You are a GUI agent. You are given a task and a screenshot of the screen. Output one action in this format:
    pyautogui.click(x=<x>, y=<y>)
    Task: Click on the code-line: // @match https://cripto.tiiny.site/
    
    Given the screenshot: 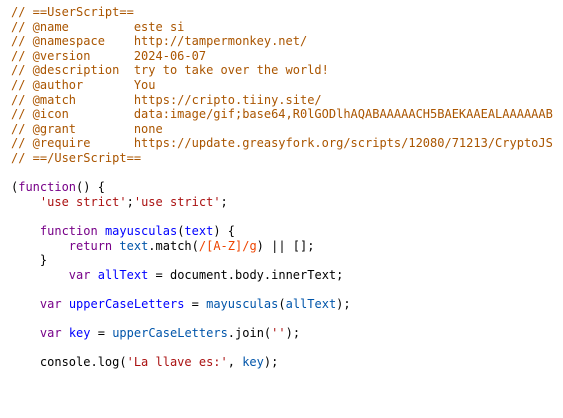 What is the action you would take?
    pyautogui.click(x=166, y=100)
    